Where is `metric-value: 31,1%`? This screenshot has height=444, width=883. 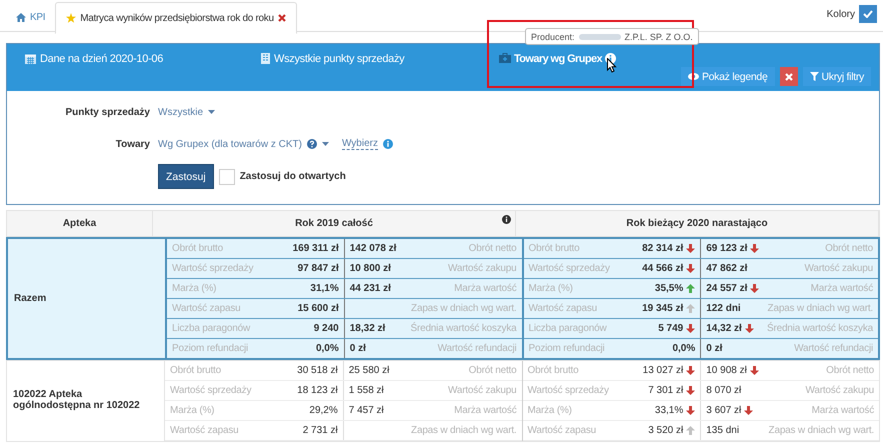 metric-value: 31,1% is located at coordinates (324, 288).